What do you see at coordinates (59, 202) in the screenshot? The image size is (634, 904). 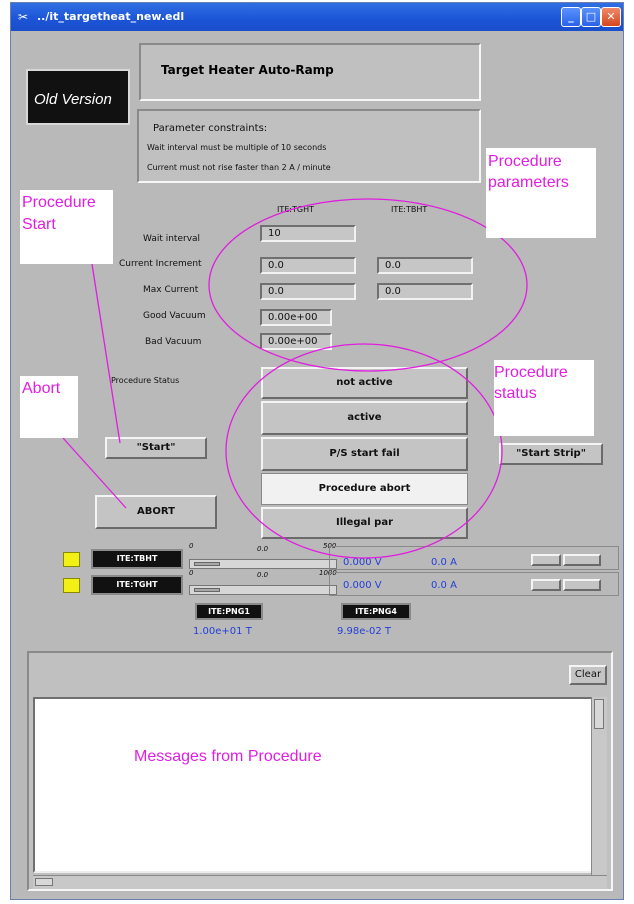 I see `procedure-start-line-1: Procedure` at bounding box center [59, 202].